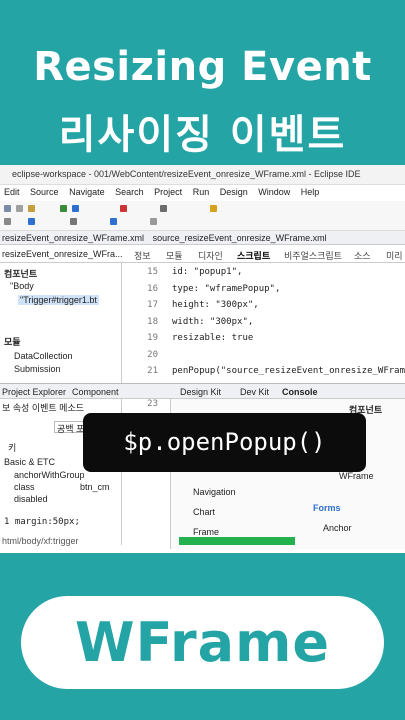 The image size is (405, 720). What do you see at coordinates (237, 541) in the screenshot?
I see `progress-bar` at bounding box center [237, 541].